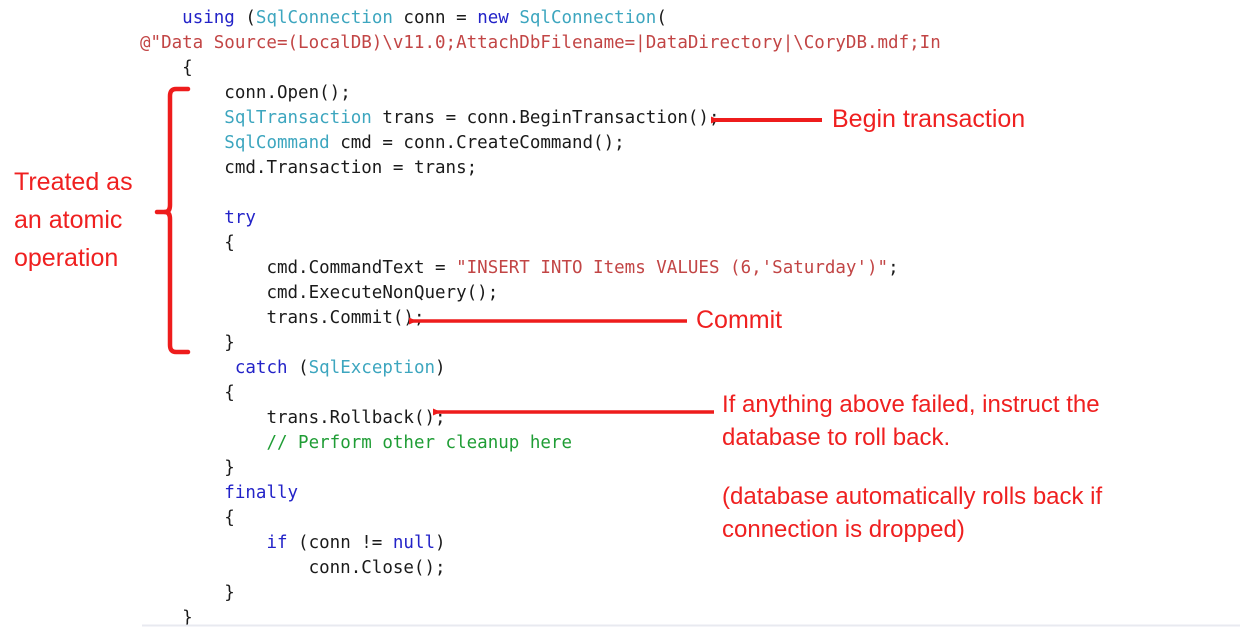  What do you see at coordinates (73, 220) in the screenshot?
I see `annotation-atomic-operation: Treated as an atomic operation` at bounding box center [73, 220].